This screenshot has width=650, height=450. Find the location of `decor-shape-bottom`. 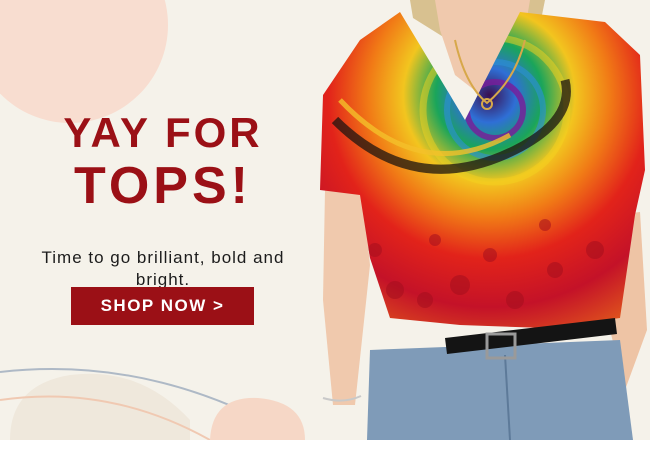

decor-shape-bottom is located at coordinates (257, 418).